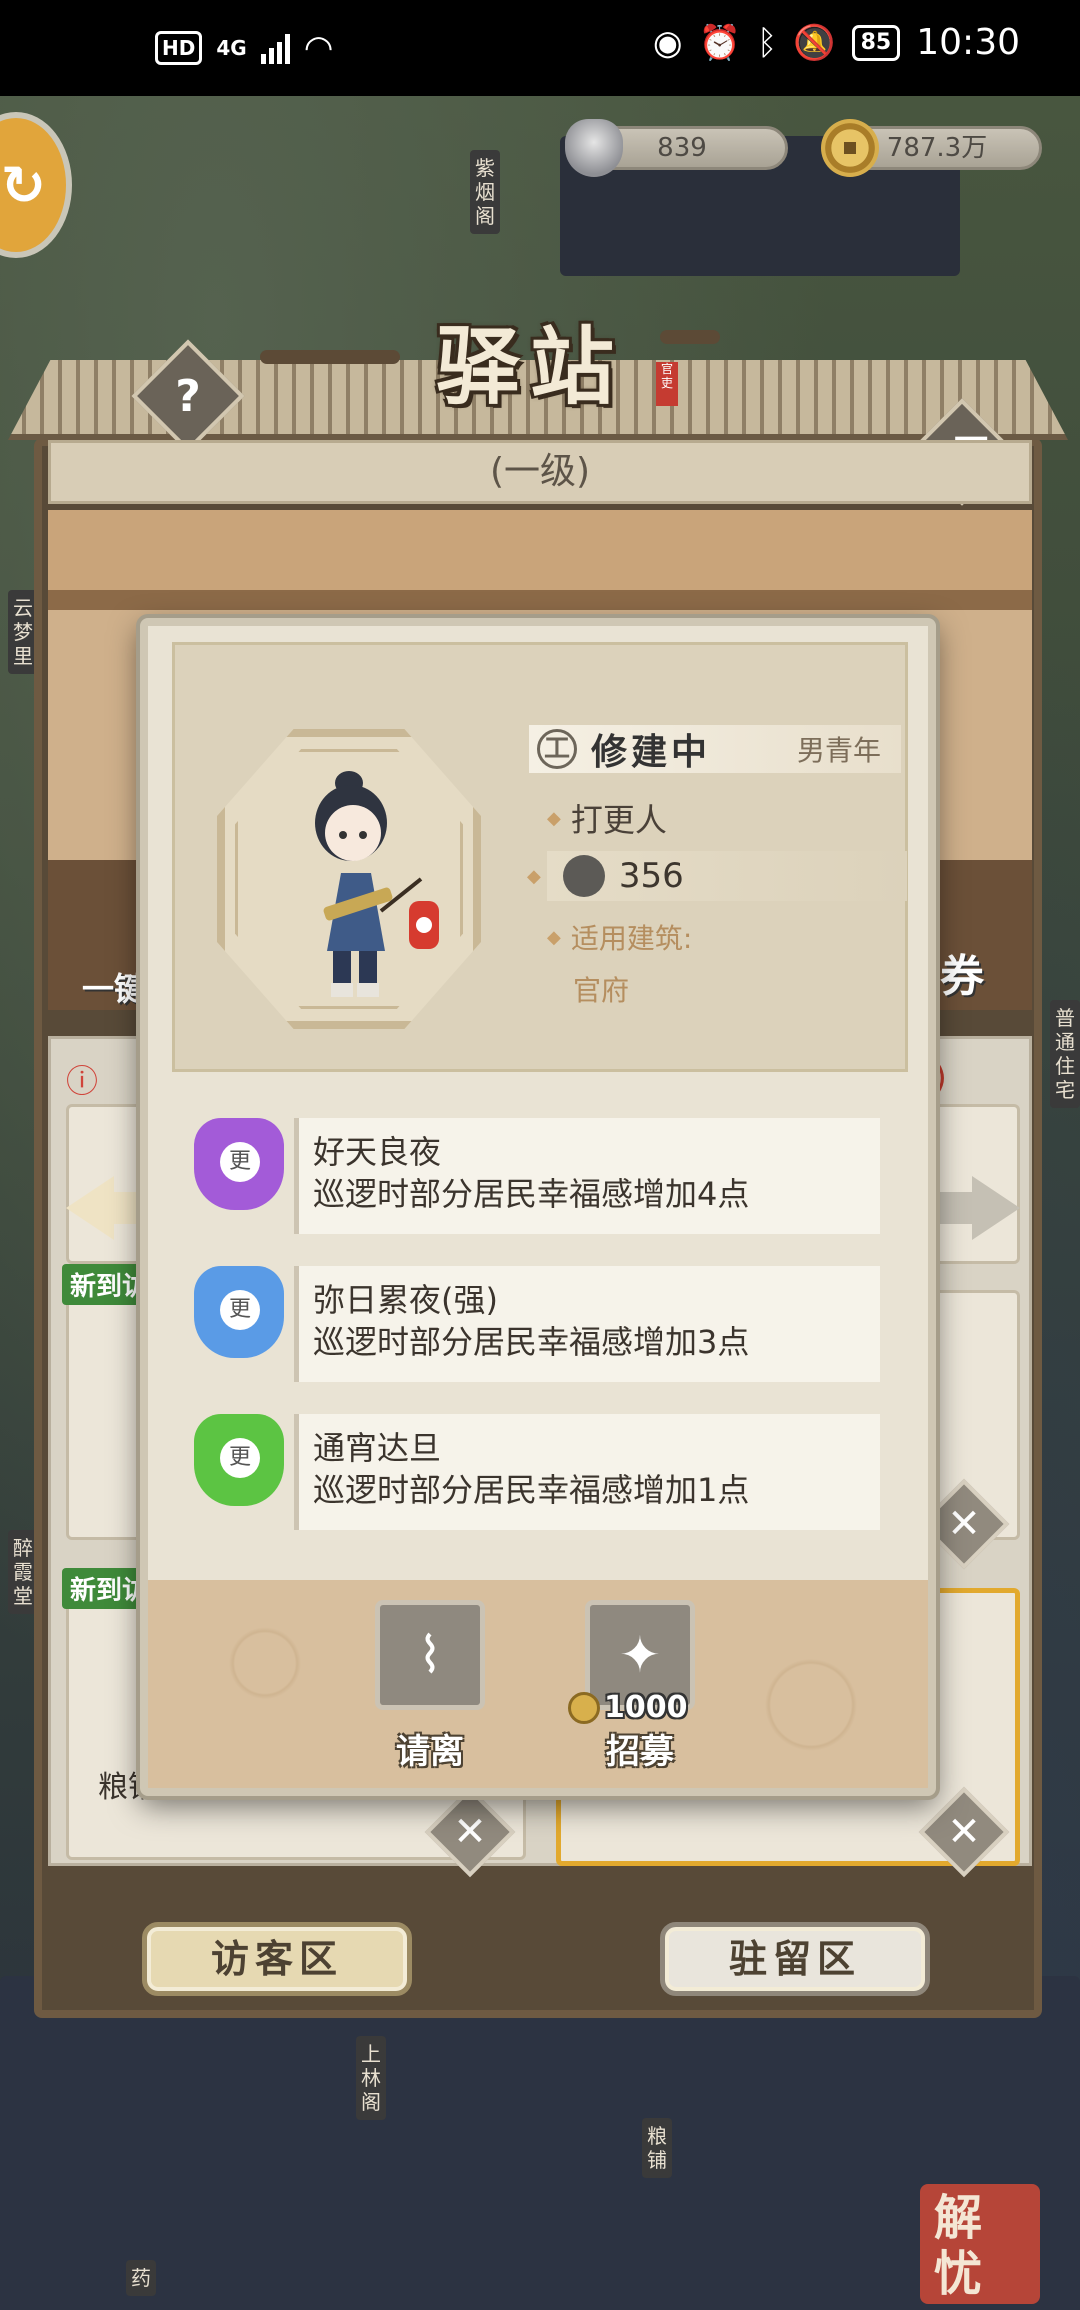  Describe the element at coordinates (651, 876) in the screenshot. I see `happiness-value: 356` at that location.